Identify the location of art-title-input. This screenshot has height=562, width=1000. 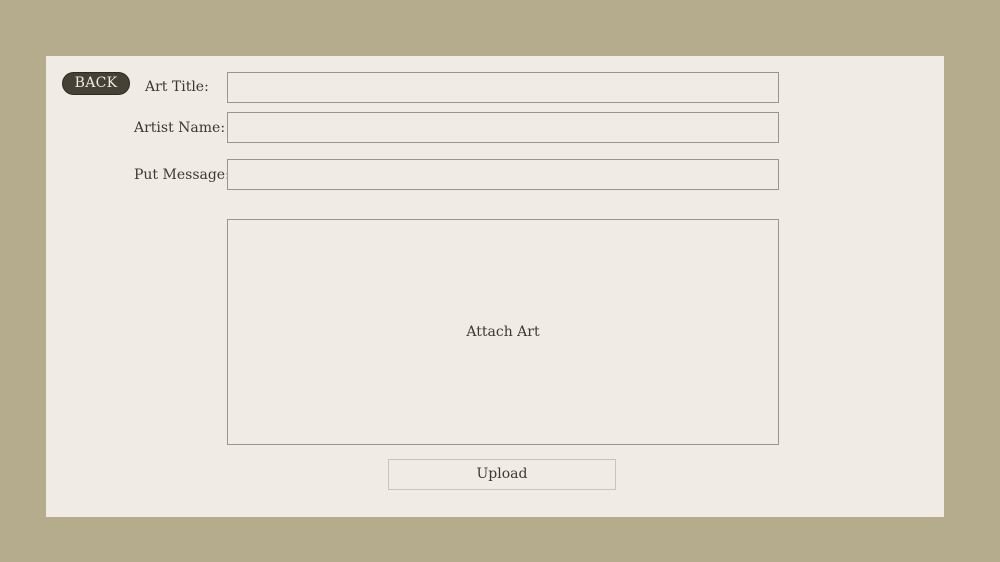
(503, 87).